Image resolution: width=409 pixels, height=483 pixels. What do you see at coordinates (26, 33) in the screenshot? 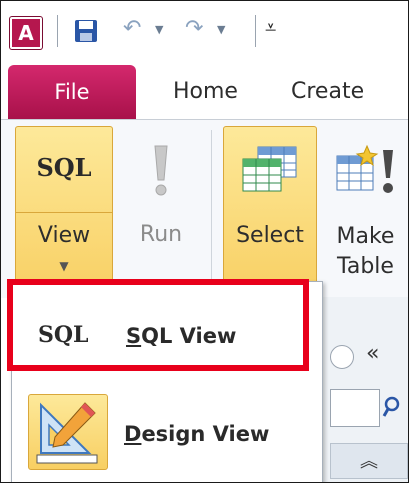
I see `access-app-icon: A` at bounding box center [26, 33].